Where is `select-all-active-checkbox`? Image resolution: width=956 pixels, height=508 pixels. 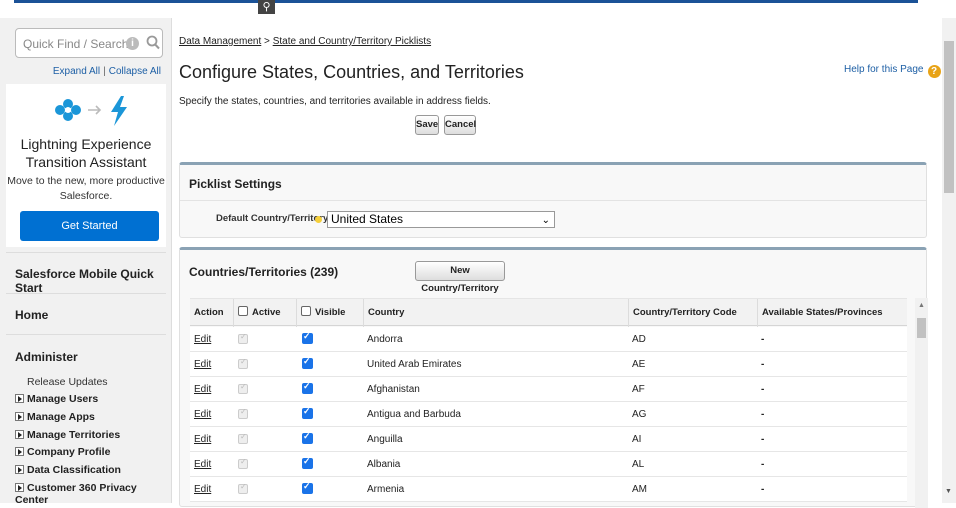 select-all-active-checkbox is located at coordinates (243, 311).